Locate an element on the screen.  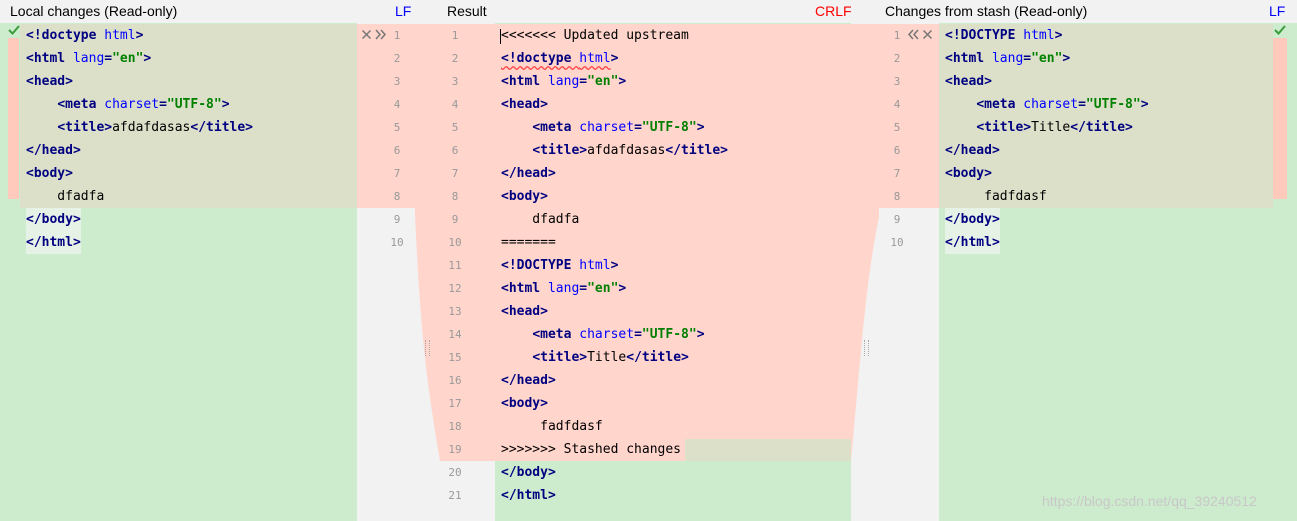
code-token: <!doctype is located at coordinates (540, 58).